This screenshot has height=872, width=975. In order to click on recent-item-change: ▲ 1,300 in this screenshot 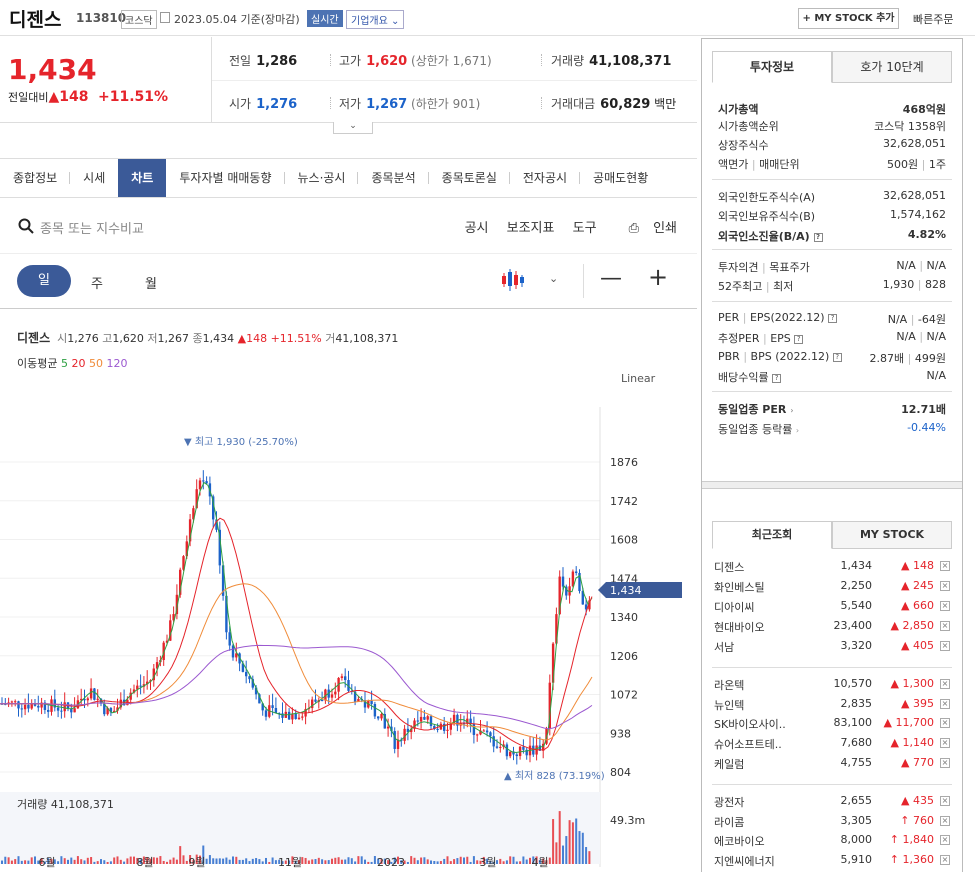, I will do `click(912, 683)`.